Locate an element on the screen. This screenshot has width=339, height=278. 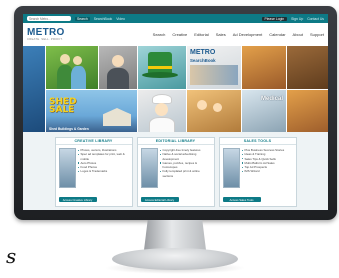
list-item: Native & social advertising development is located at coordinates (185, 156).